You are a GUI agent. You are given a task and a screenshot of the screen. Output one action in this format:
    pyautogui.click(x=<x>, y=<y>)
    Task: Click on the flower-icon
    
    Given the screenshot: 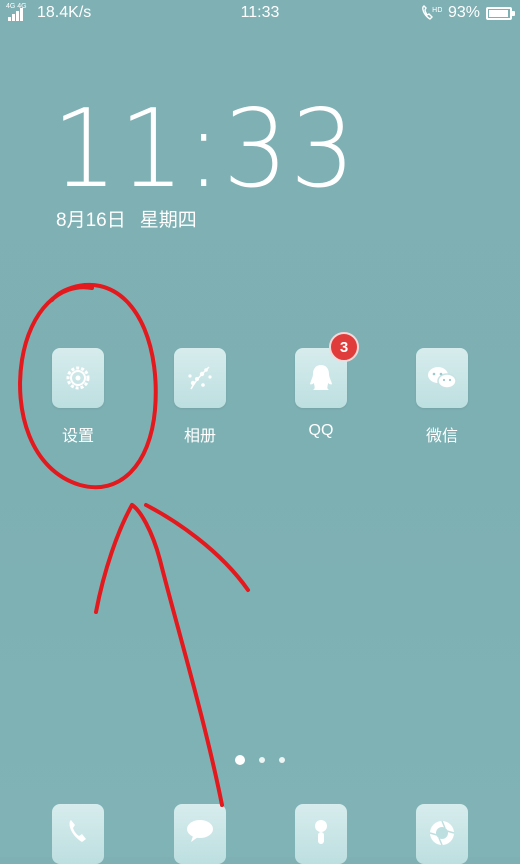 What is the action you would take?
    pyautogui.click(x=200, y=378)
    